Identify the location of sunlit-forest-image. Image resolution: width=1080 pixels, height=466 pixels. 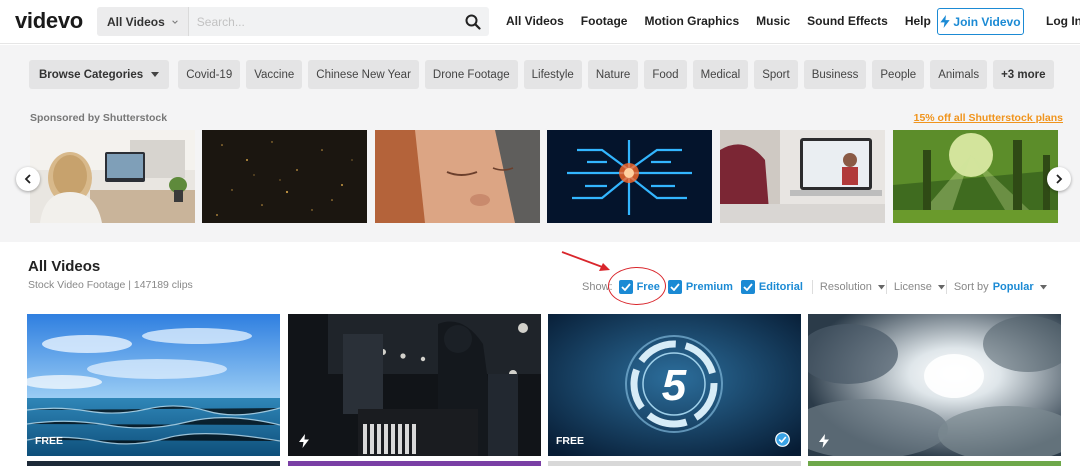
(975, 176).